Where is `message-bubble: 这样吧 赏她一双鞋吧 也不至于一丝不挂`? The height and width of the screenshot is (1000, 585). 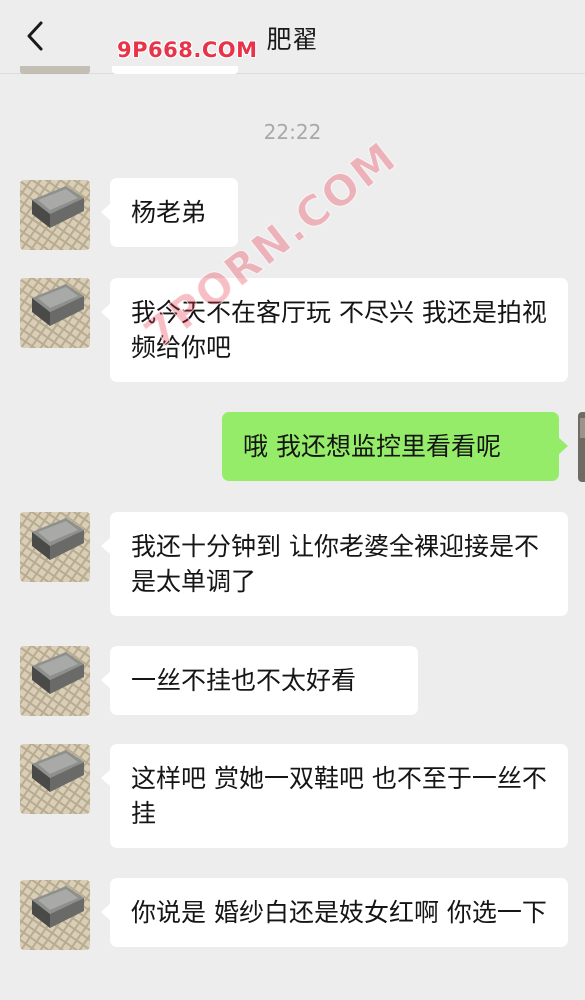 message-bubble: 这样吧 赏她一双鞋吧 也不至于一丝不挂 is located at coordinates (334, 796).